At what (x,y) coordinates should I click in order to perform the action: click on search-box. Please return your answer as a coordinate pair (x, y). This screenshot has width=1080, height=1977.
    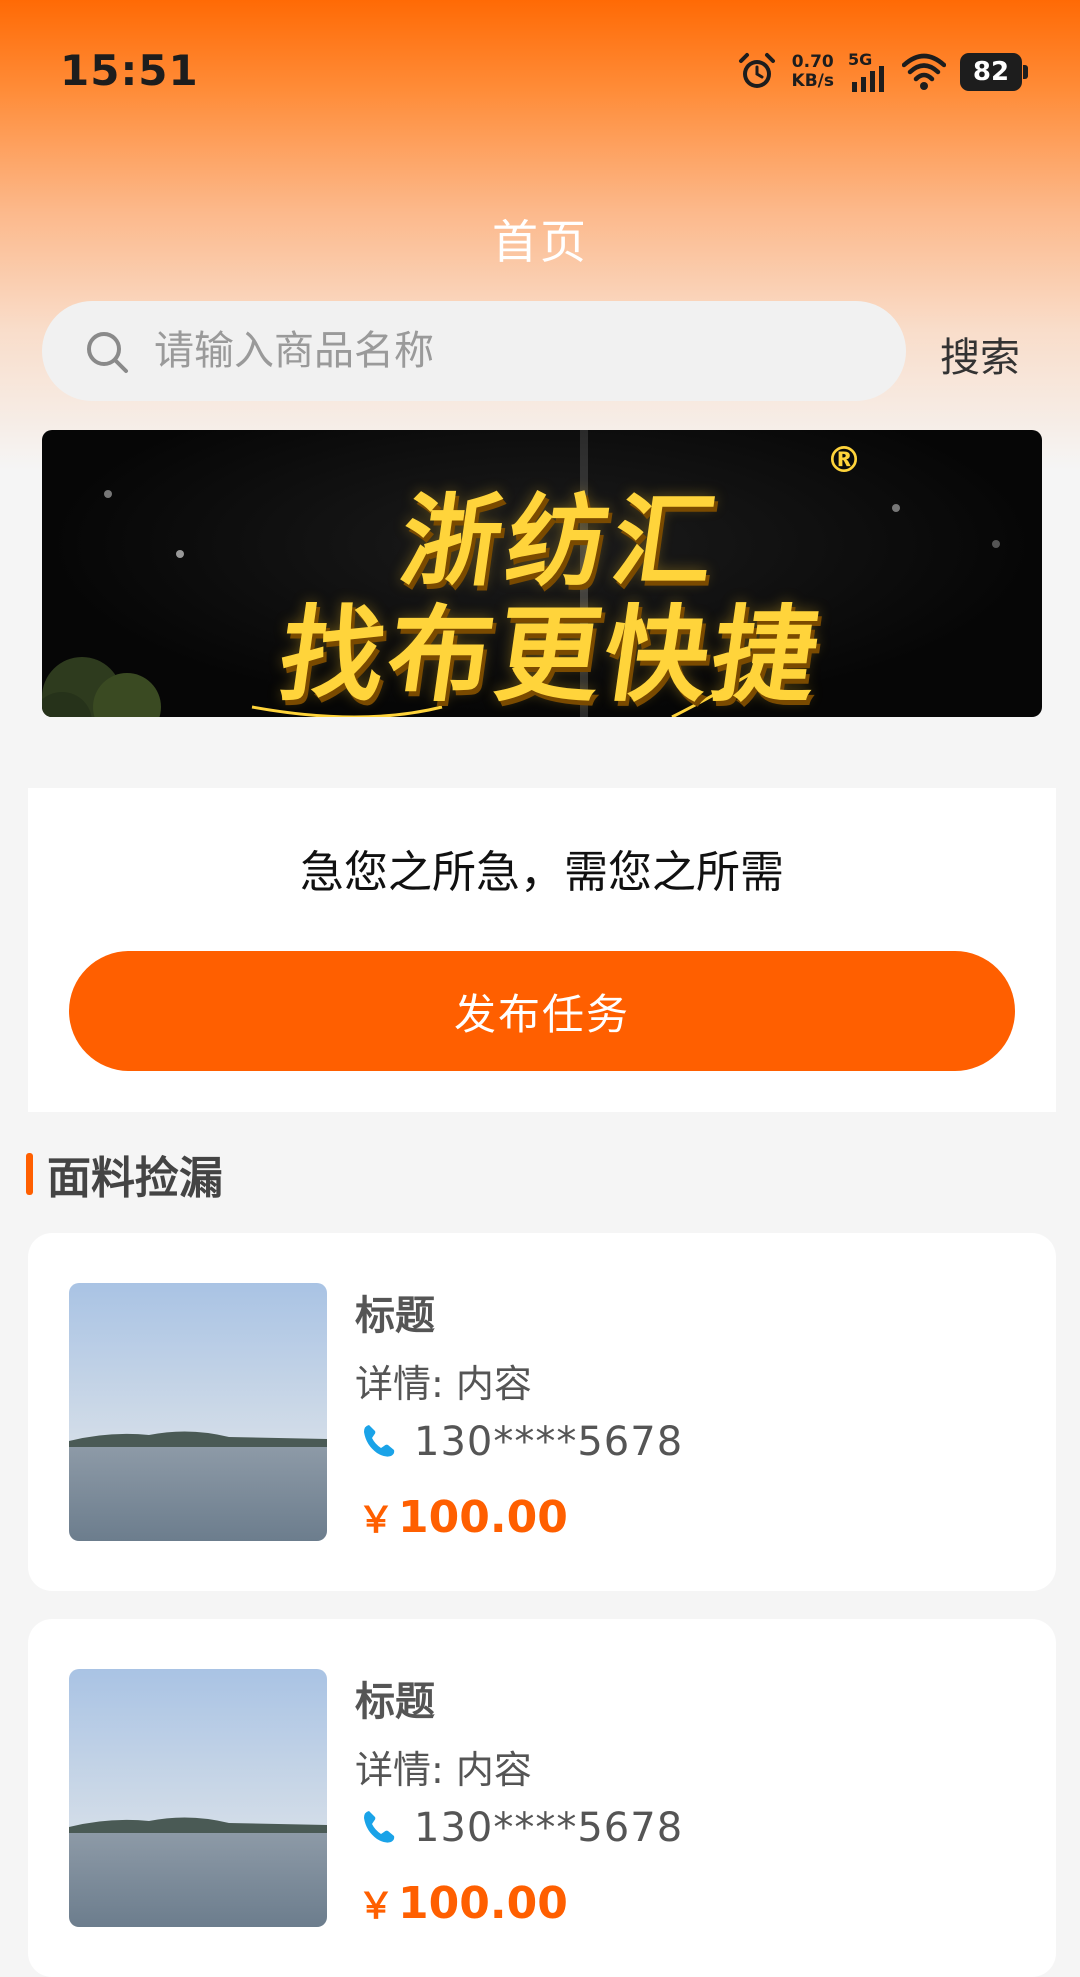
    Looking at the image, I should click on (474, 351).